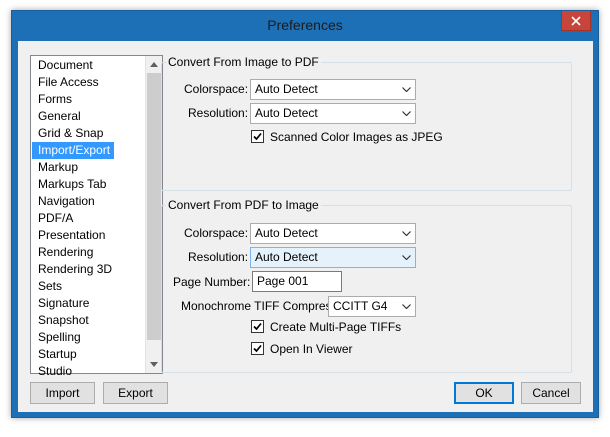  What do you see at coordinates (62, 393) in the screenshot?
I see `import-button: Import` at bounding box center [62, 393].